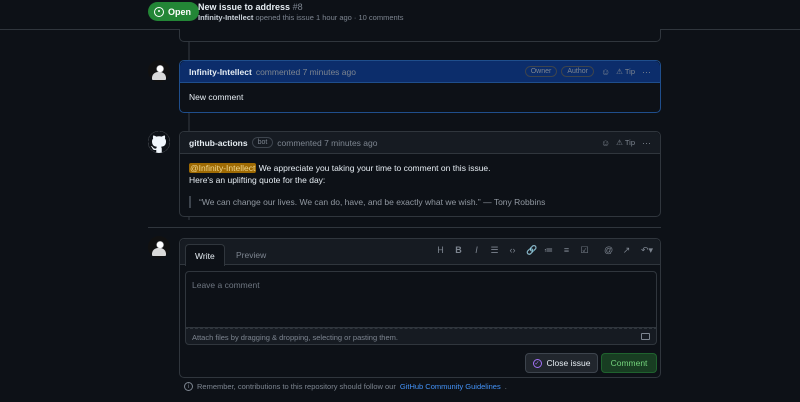  I want to click on github-mark-icon, so click(159, 142).